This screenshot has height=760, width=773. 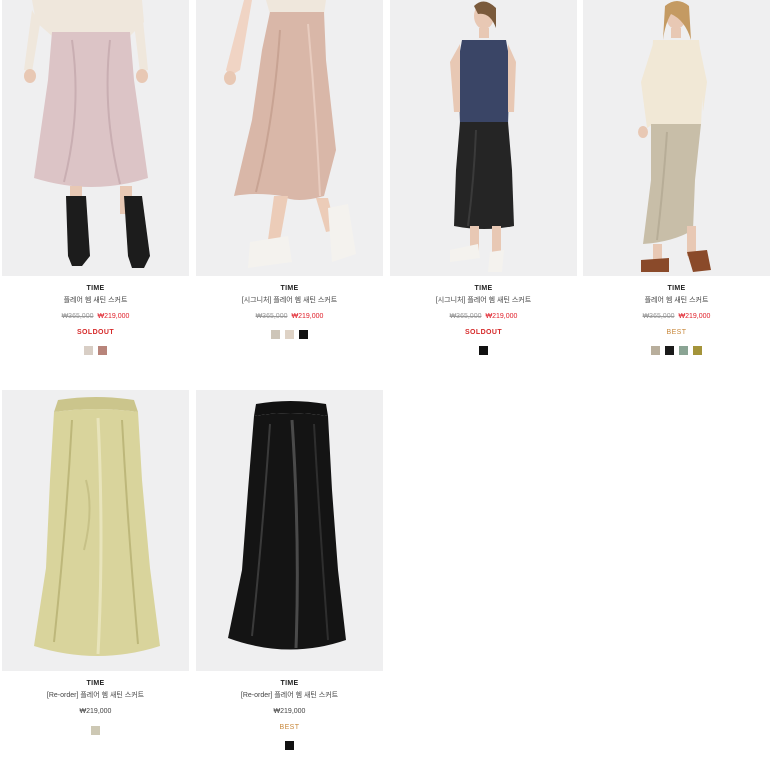 I want to click on product-photo-model-blush-skirt, so click(x=289, y=138).